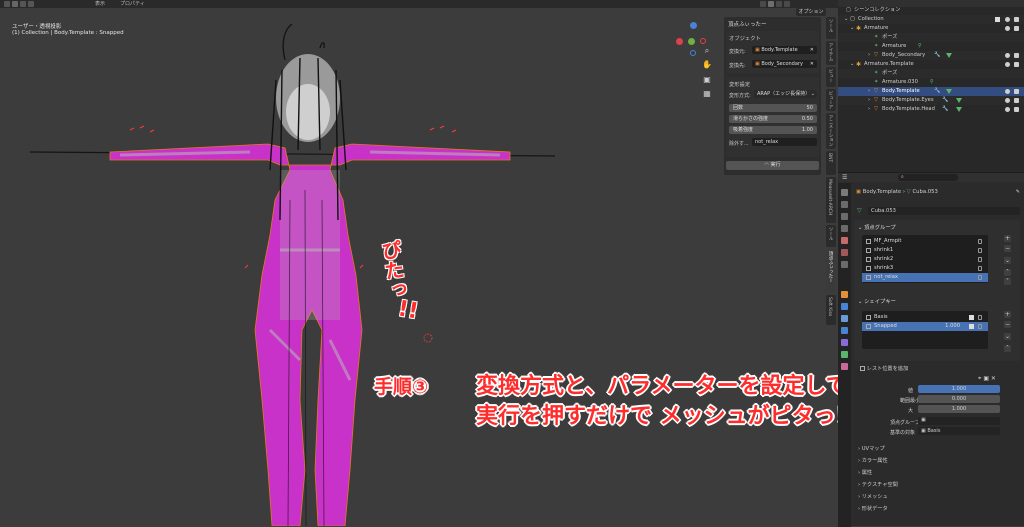  I want to click on breadcrumb-mesh: Cuba.053, so click(924, 192).